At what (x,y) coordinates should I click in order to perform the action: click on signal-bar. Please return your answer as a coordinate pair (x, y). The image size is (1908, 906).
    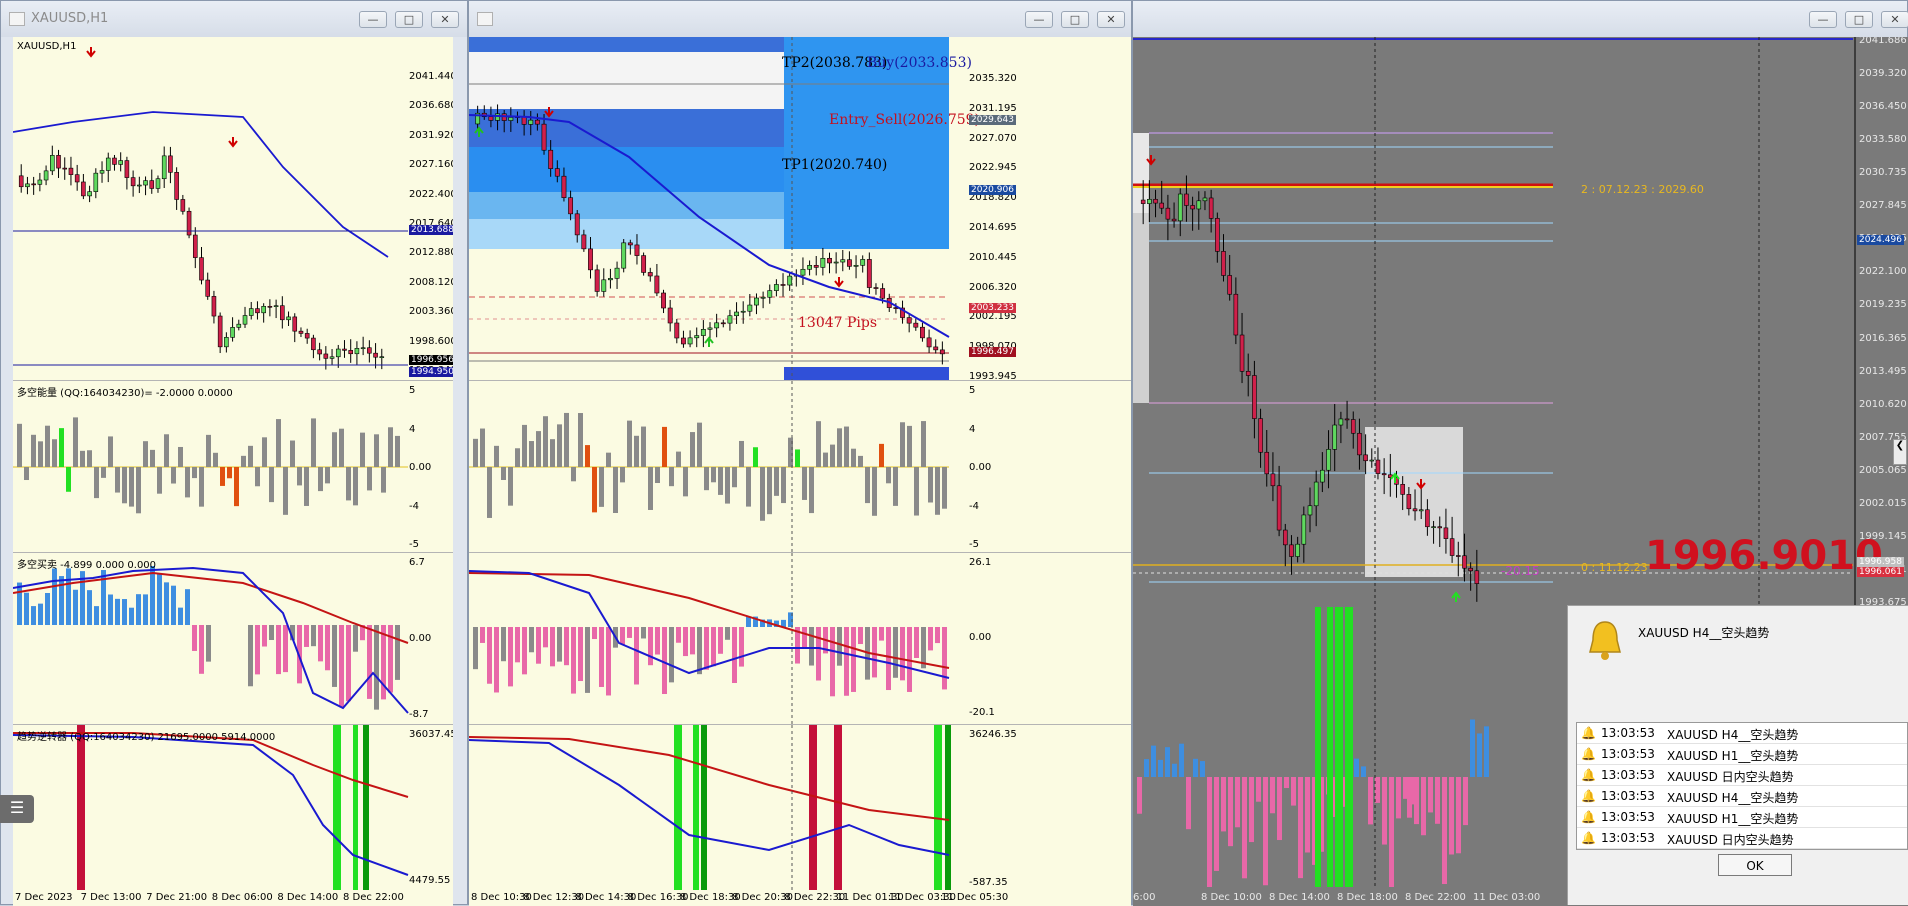
    Looking at the image, I should click on (1318, 747).